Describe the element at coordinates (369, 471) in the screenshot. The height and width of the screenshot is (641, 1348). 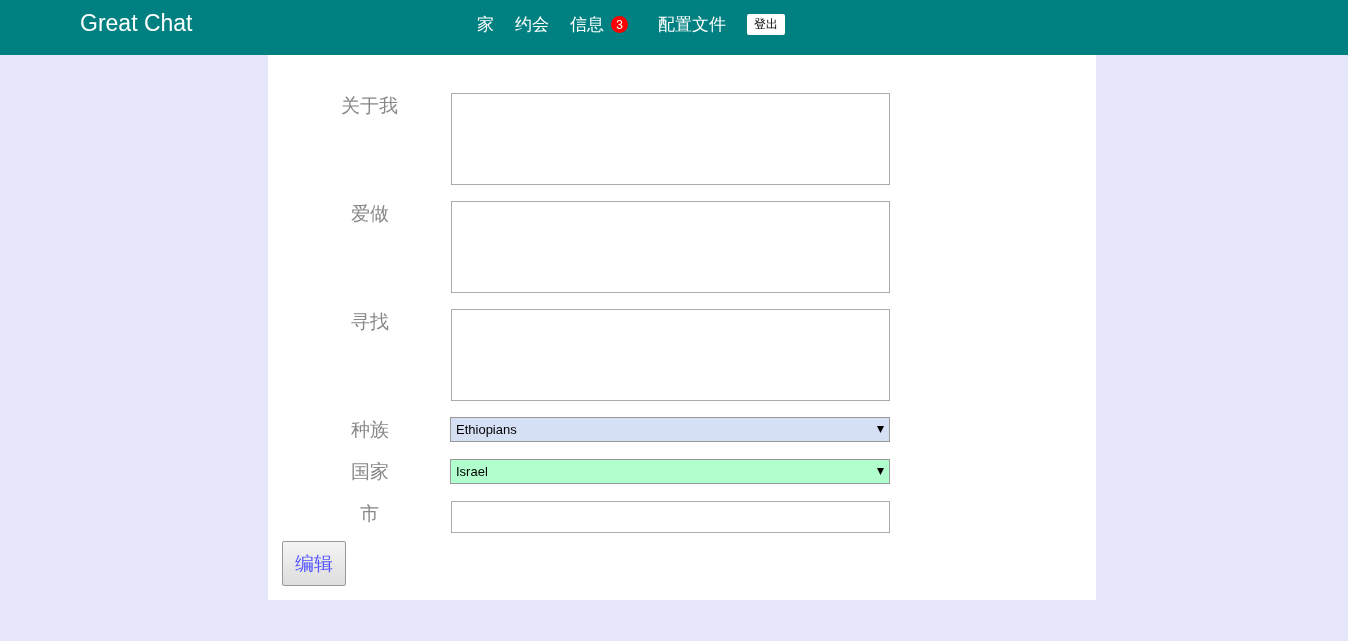
I see `field-label: 国家` at that location.